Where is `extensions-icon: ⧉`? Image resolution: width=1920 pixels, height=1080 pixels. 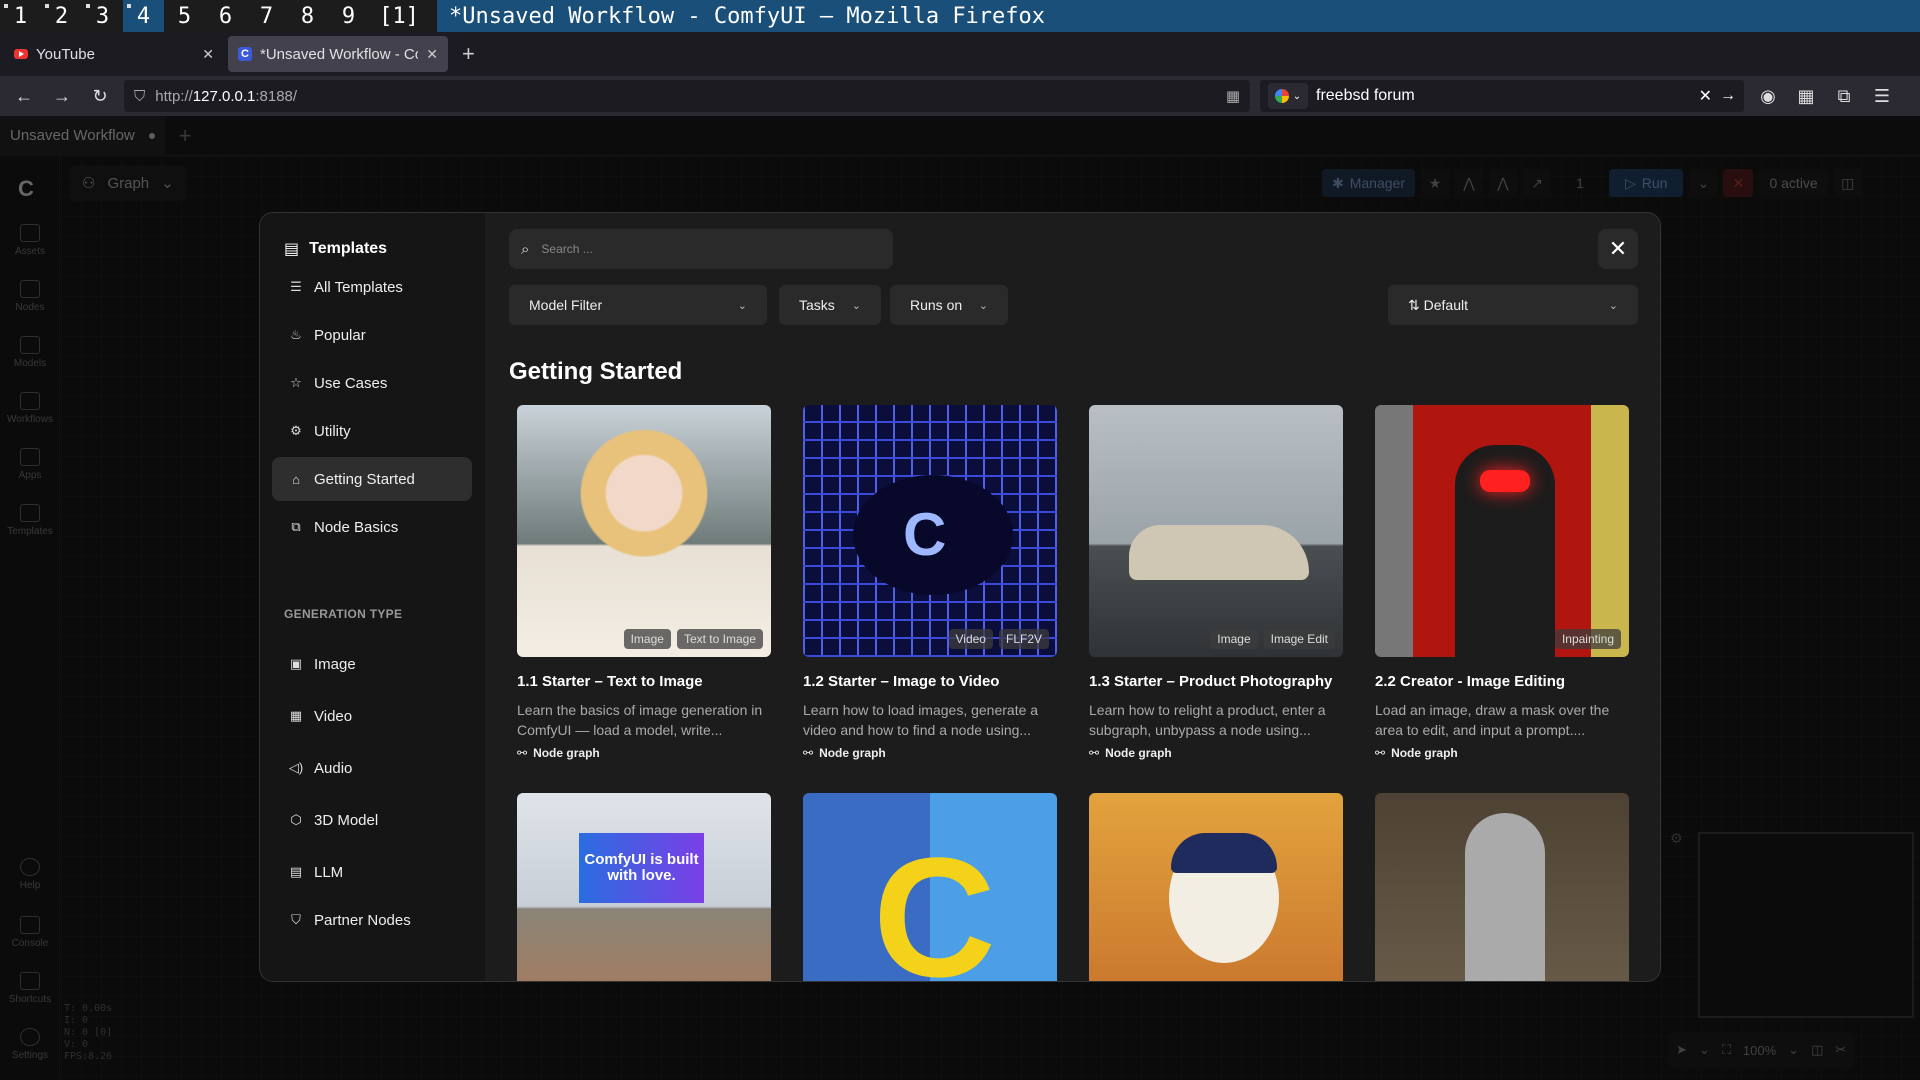 extensions-icon: ⧉ is located at coordinates (1844, 96).